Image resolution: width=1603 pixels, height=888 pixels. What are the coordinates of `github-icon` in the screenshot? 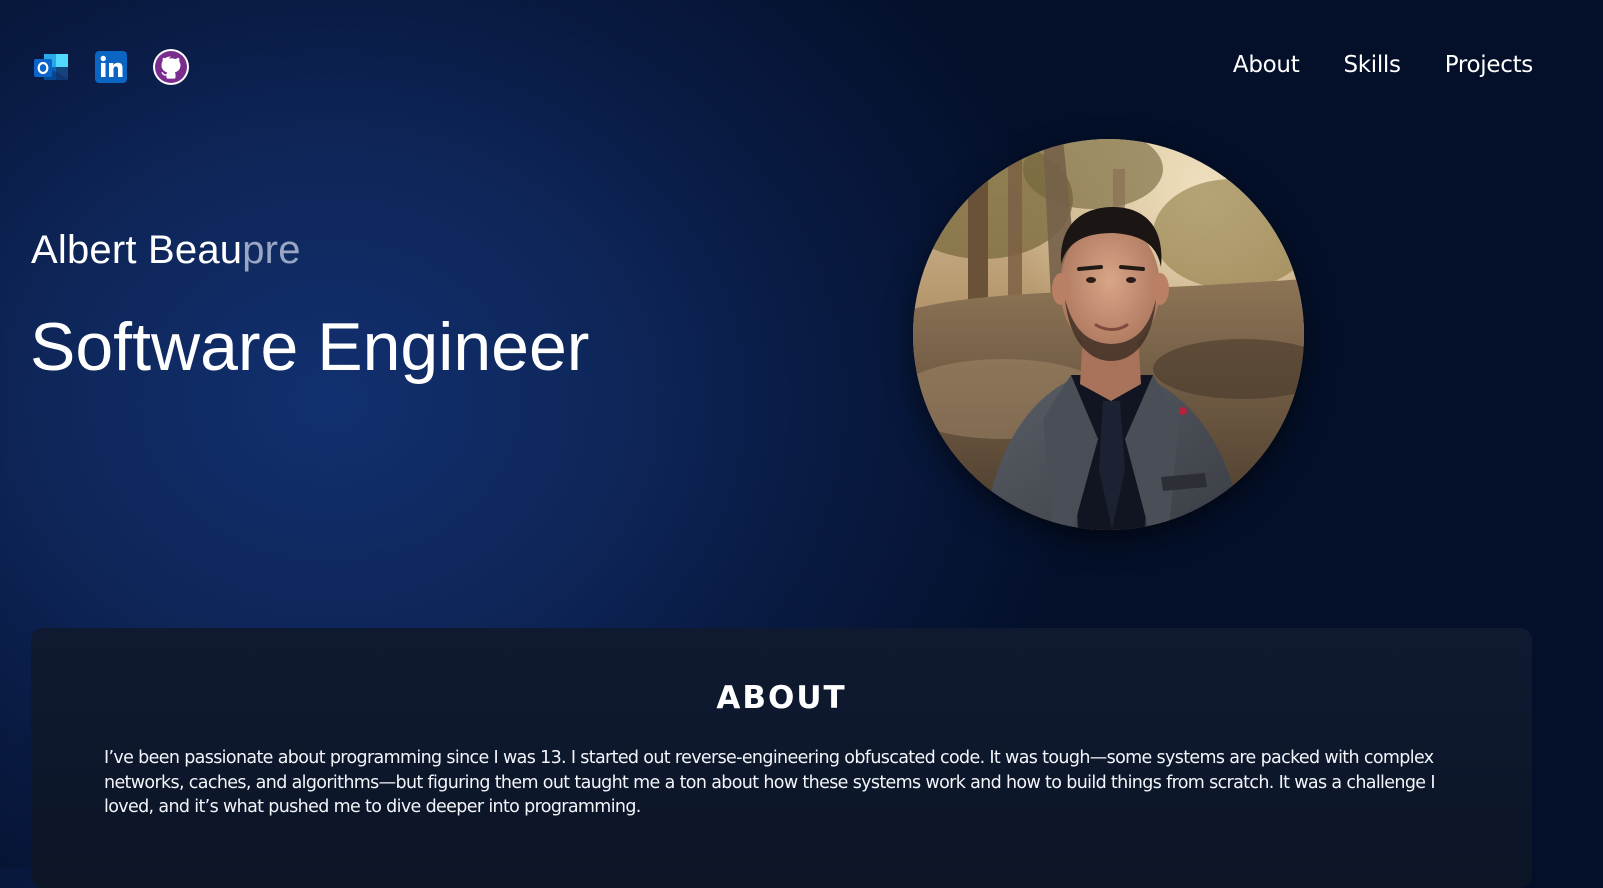 It's located at (171, 67).